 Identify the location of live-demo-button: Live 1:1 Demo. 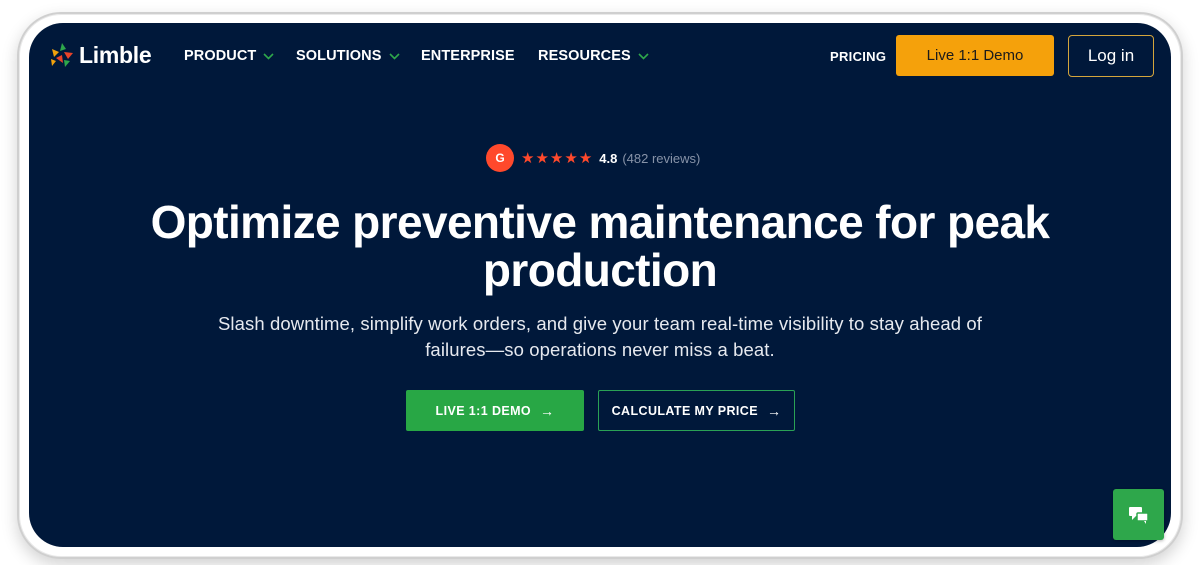
(975, 55).